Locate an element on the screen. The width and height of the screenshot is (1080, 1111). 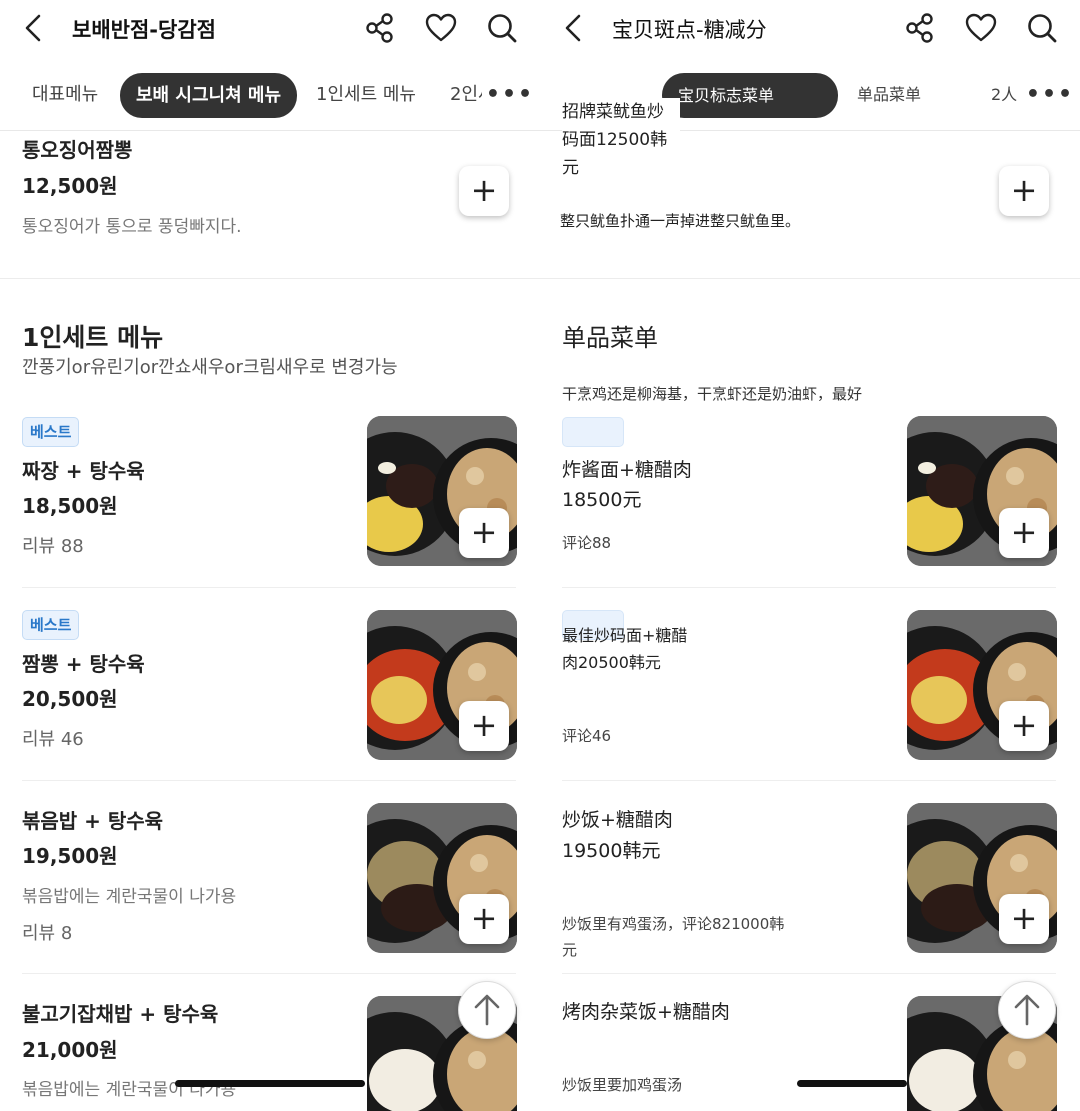
section-title: 单品菜单 is located at coordinates (610, 338).